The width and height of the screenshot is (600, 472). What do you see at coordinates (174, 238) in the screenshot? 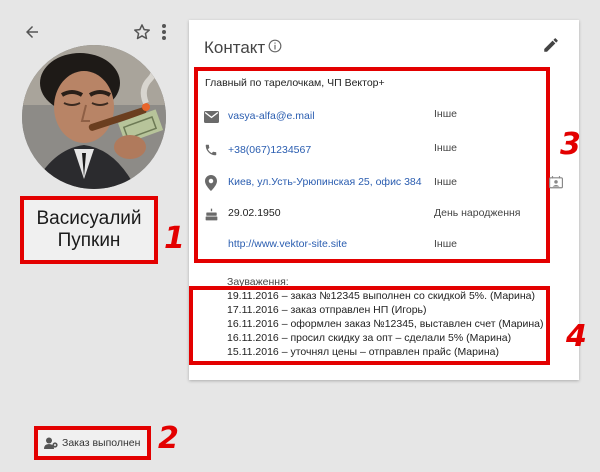
I see `annotation-mark-1: 1` at bounding box center [174, 238].